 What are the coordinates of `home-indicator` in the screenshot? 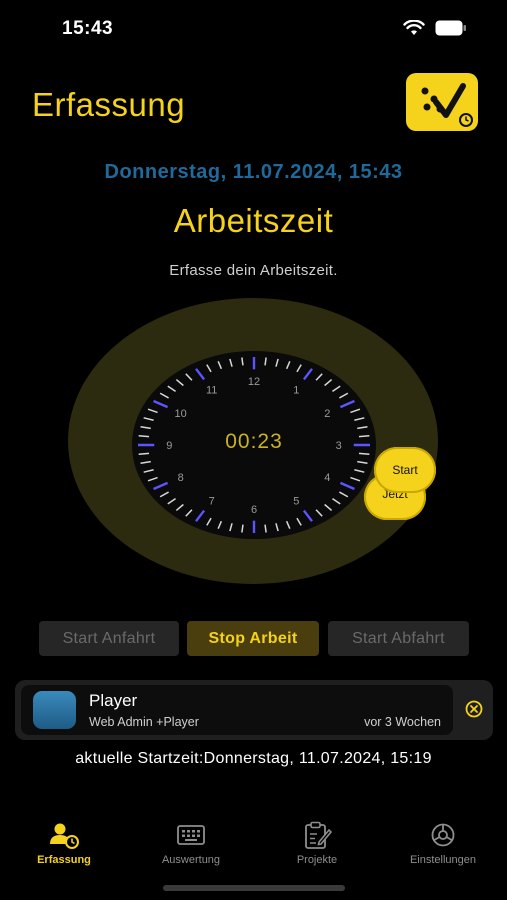 It's located at (254, 888).